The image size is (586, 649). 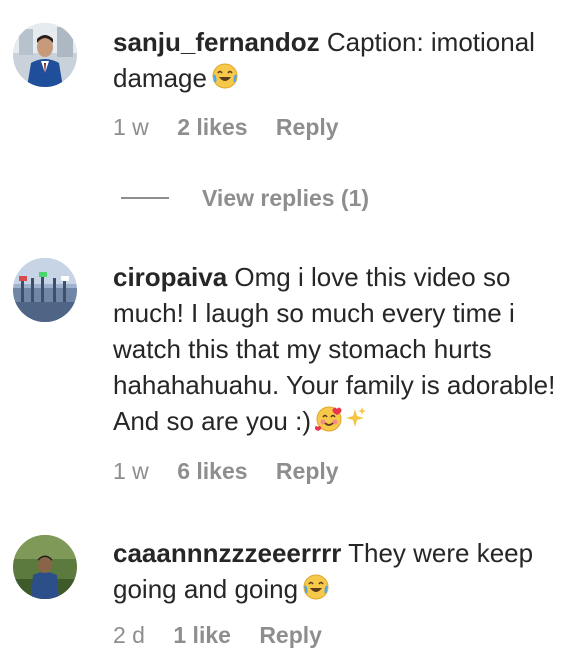 What do you see at coordinates (285, 198) in the screenshot?
I see `view-replies-label: View replies (1)` at bounding box center [285, 198].